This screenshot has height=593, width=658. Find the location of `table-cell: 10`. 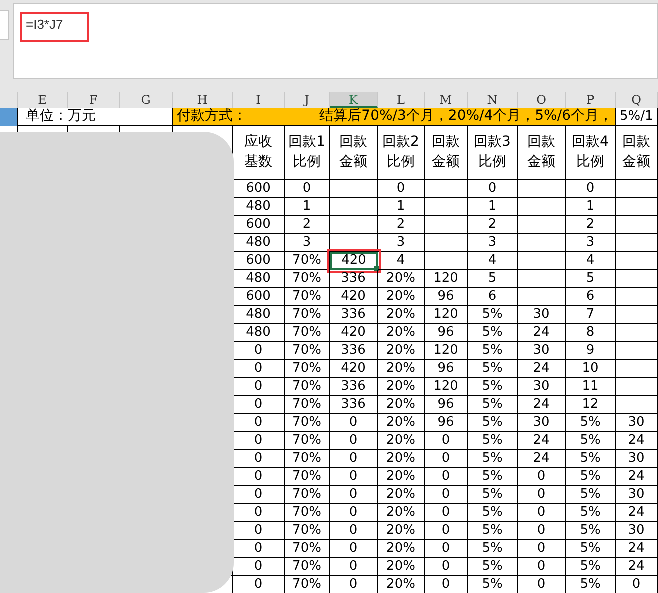

table-cell: 10 is located at coordinates (591, 369).